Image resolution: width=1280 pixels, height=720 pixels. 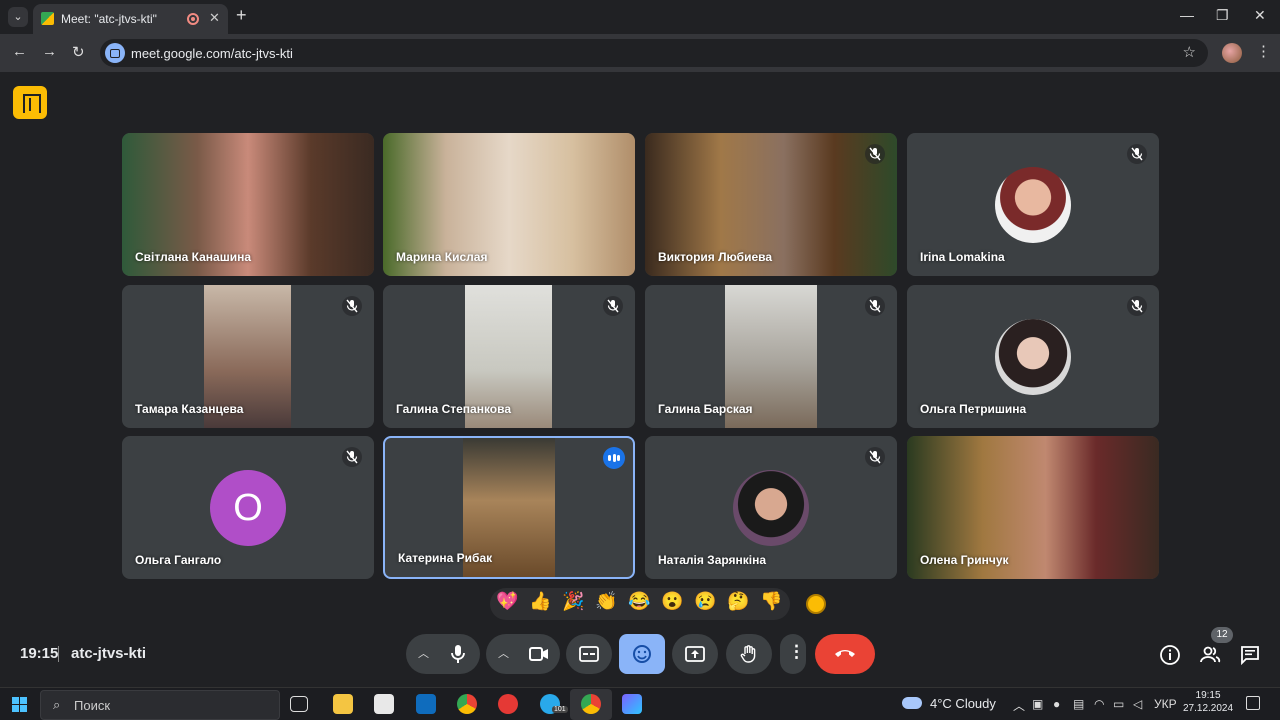 What do you see at coordinates (771, 204) in the screenshot?
I see `participant-tile: Виктория Любиева` at bounding box center [771, 204].